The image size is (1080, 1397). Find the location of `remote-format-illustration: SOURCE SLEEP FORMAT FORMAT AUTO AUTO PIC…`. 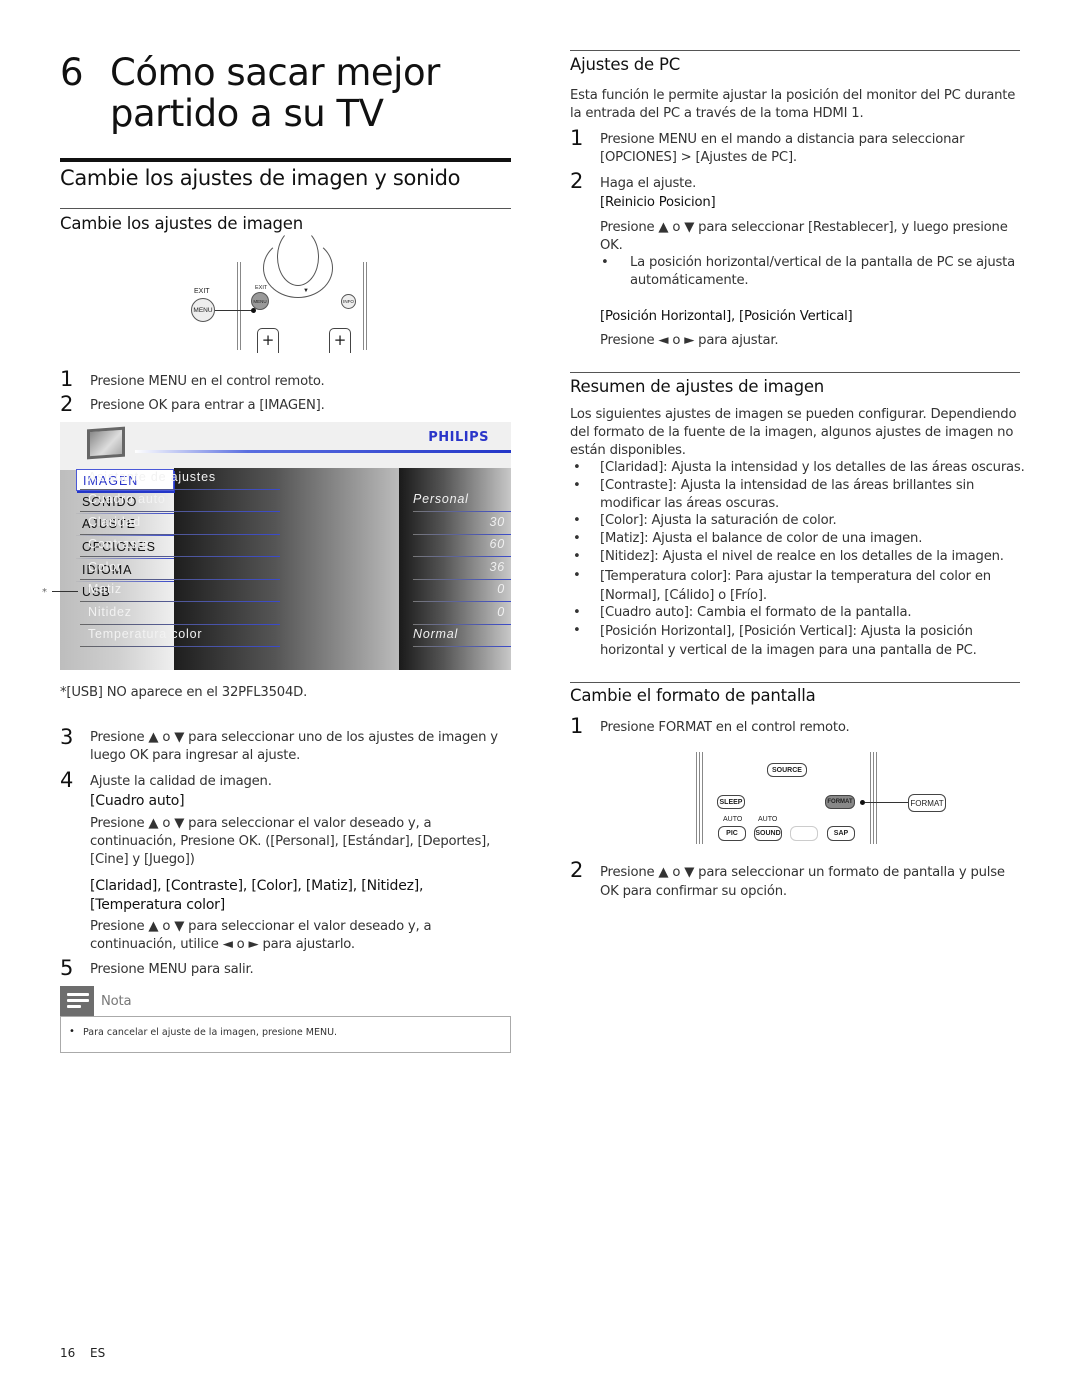

remote-format-illustration: SOURCE SLEEP FORMAT FORMAT AUTO AUTO PIC… is located at coordinates (820, 797).